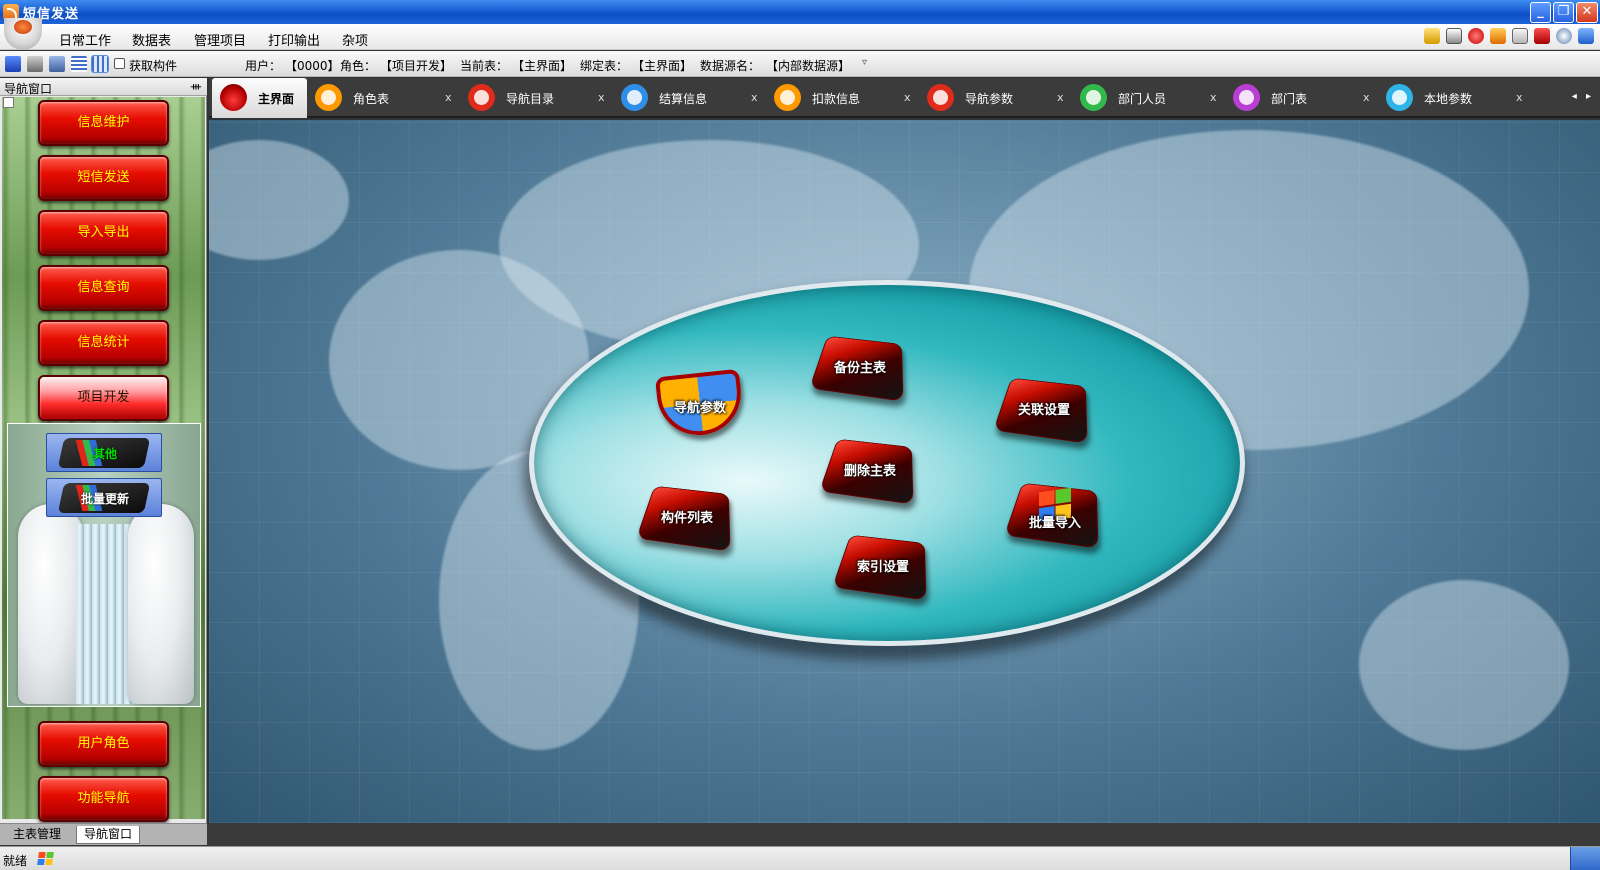  I want to click on close-button: ✕, so click(1587, 12).